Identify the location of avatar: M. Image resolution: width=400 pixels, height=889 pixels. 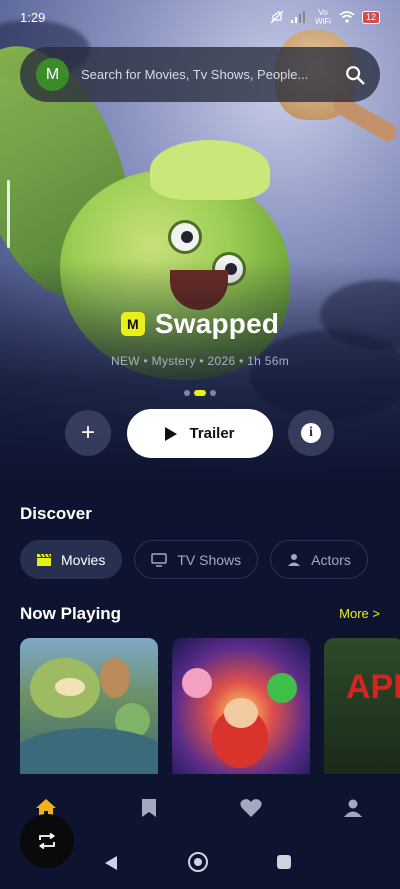
(52, 74).